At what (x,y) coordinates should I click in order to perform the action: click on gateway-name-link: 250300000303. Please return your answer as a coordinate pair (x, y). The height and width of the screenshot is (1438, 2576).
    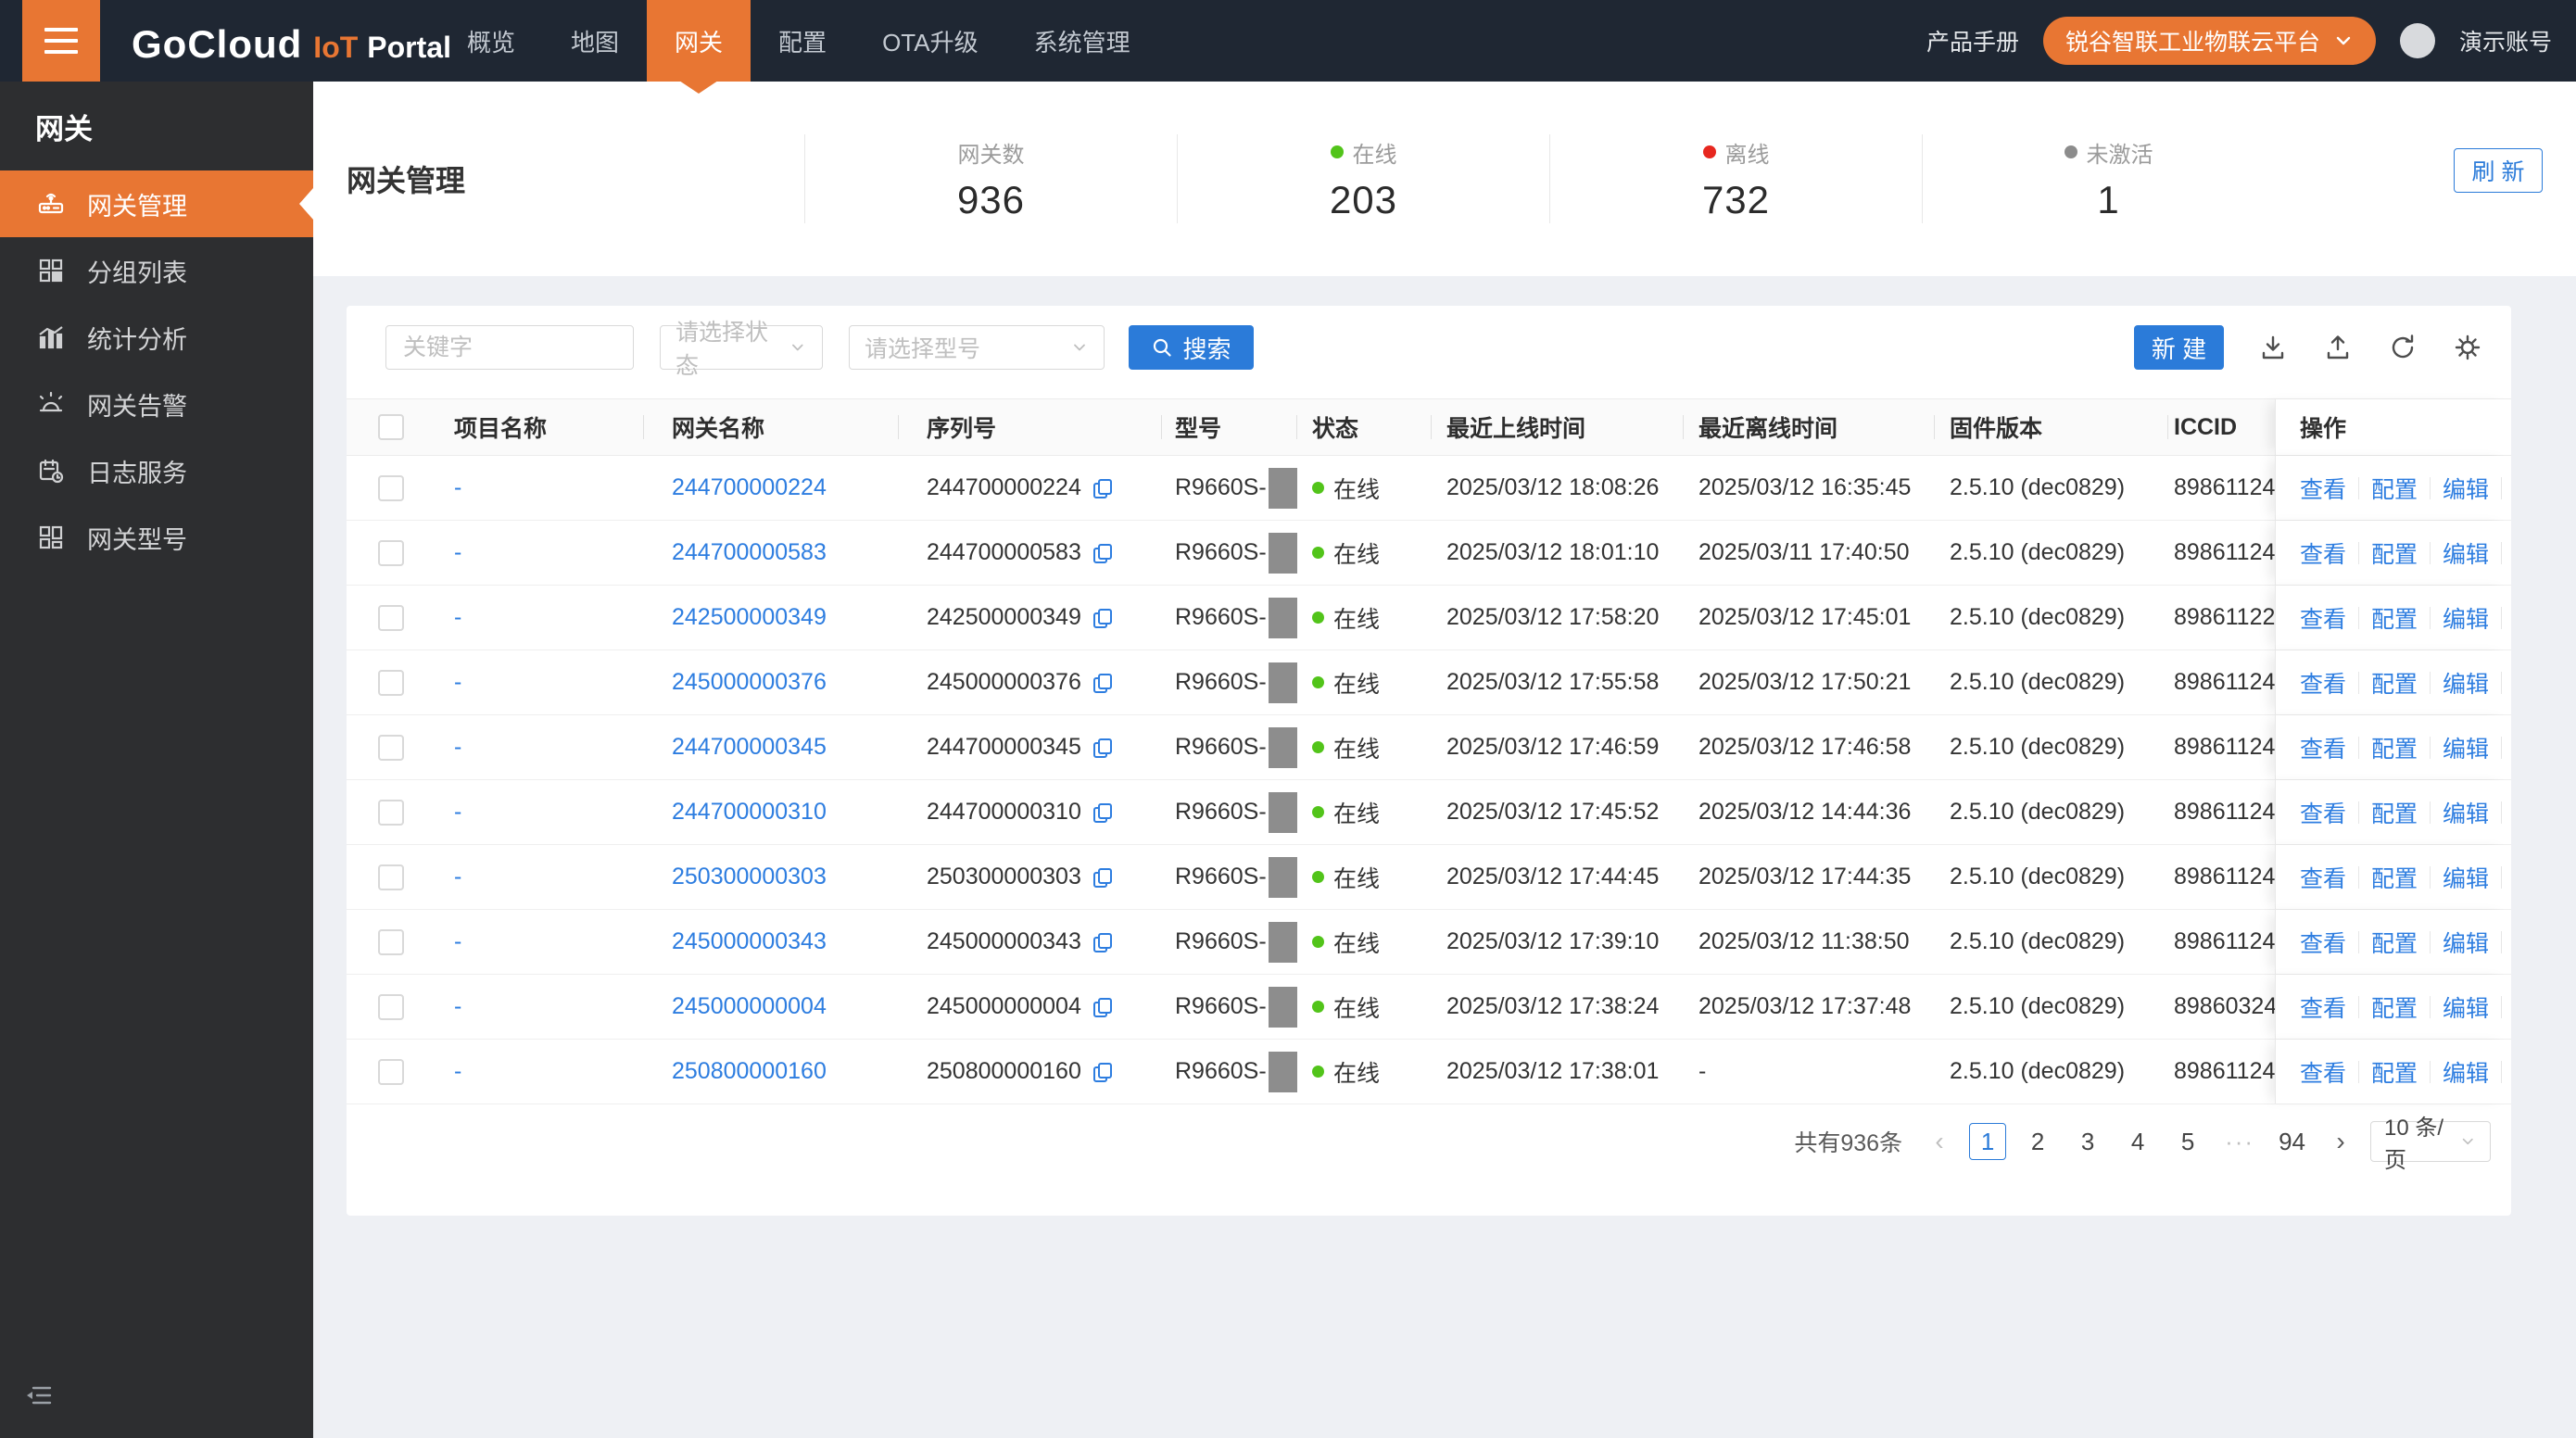
    Looking at the image, I should click on (750, 877).